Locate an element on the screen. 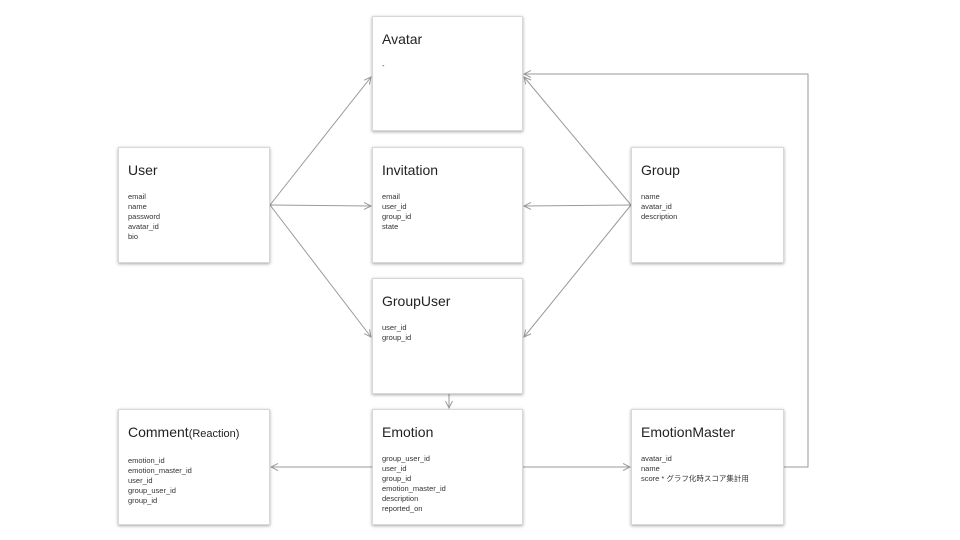  field-list: email user_id group_id state is located at coordinates (447, 212).